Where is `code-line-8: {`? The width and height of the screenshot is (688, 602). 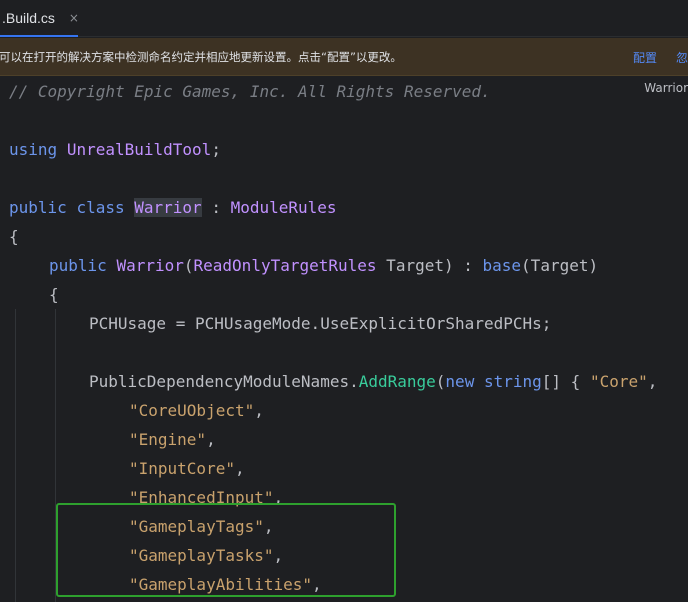
code-line-8: { is located at coordinates (54, 294).